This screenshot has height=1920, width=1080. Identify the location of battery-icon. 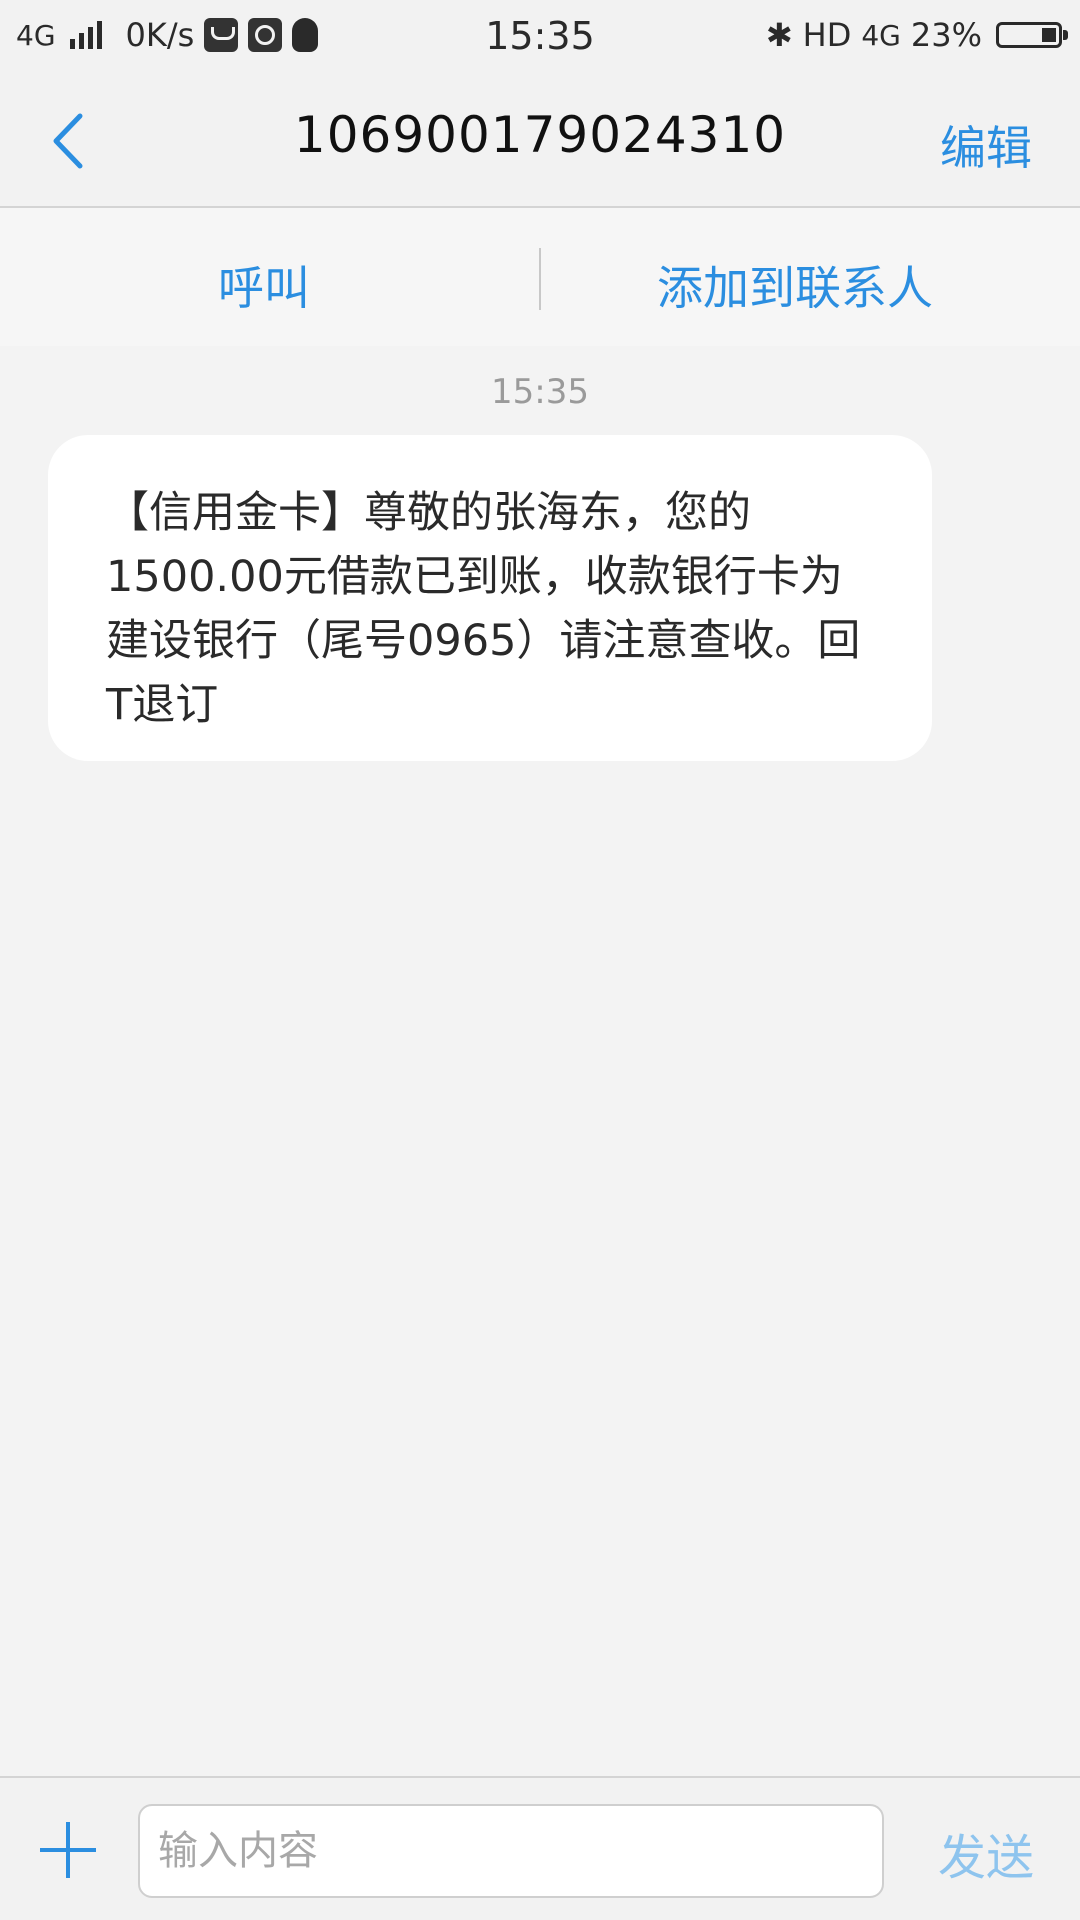
(1032, 35).